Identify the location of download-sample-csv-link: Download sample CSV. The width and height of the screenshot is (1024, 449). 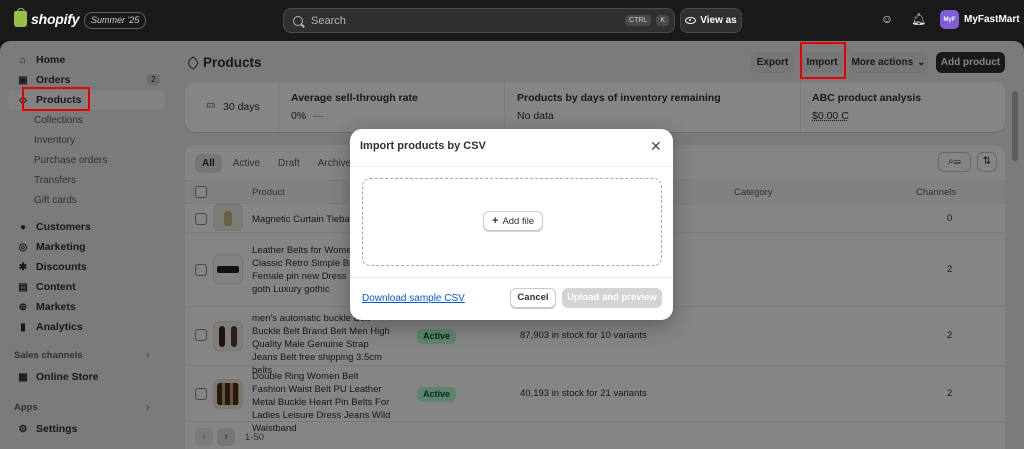
(413, 298).